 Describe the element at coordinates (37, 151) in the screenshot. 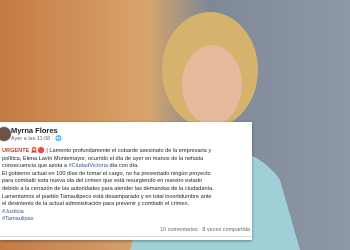

I see `alert-emoji-icon: 🚨🔴` at that location.